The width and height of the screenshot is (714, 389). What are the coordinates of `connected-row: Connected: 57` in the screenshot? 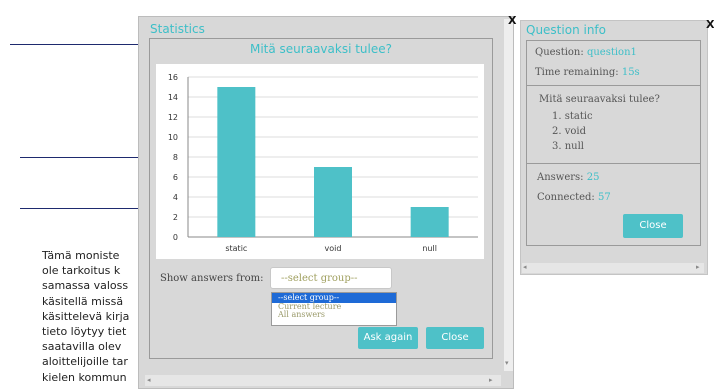 It's located at (574, 197).